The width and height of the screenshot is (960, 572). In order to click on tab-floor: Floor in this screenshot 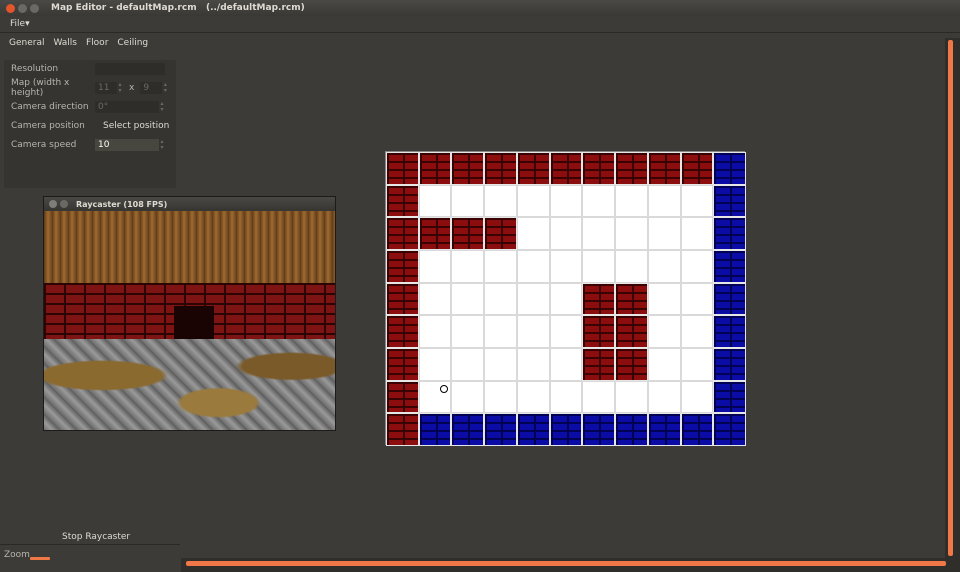, I will do `click(97, 43)`.